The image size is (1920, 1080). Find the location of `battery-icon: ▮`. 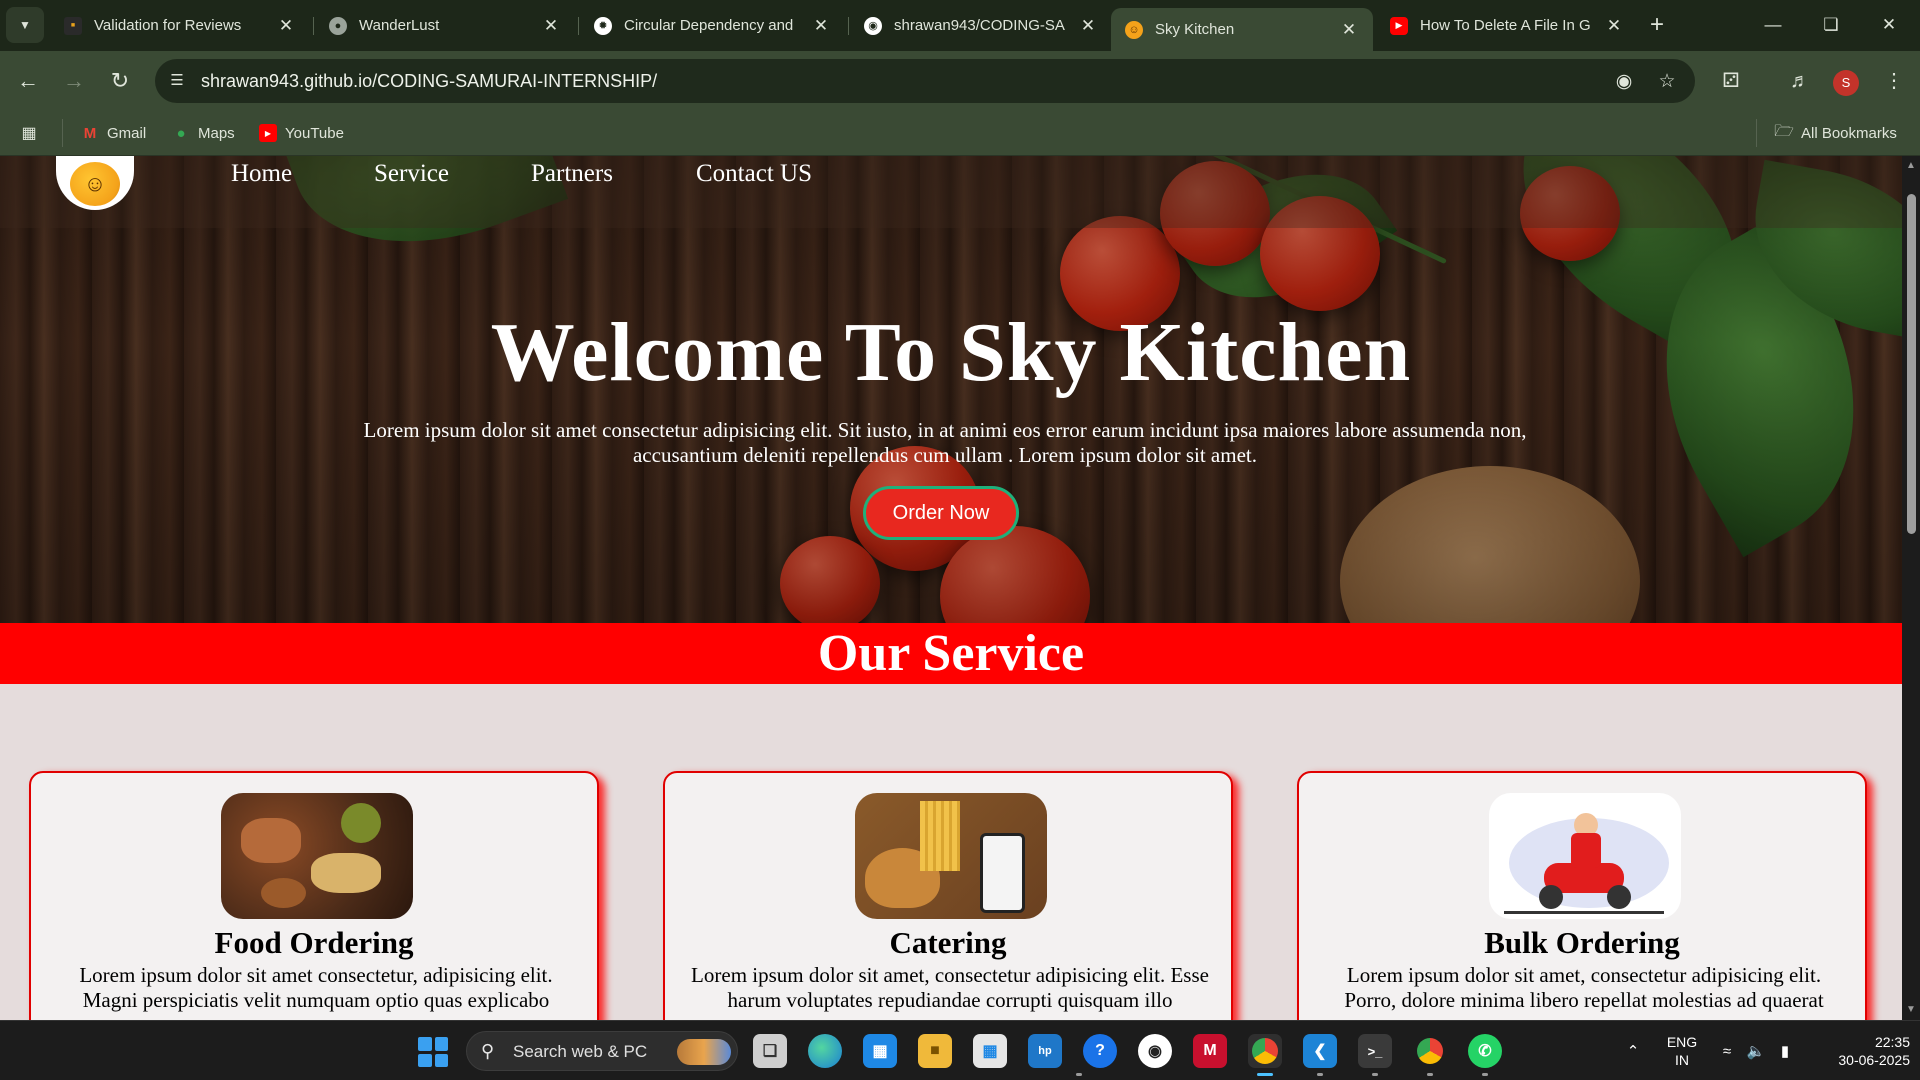

battery-icon: ▮ is located at coordinates (1785, 1050).